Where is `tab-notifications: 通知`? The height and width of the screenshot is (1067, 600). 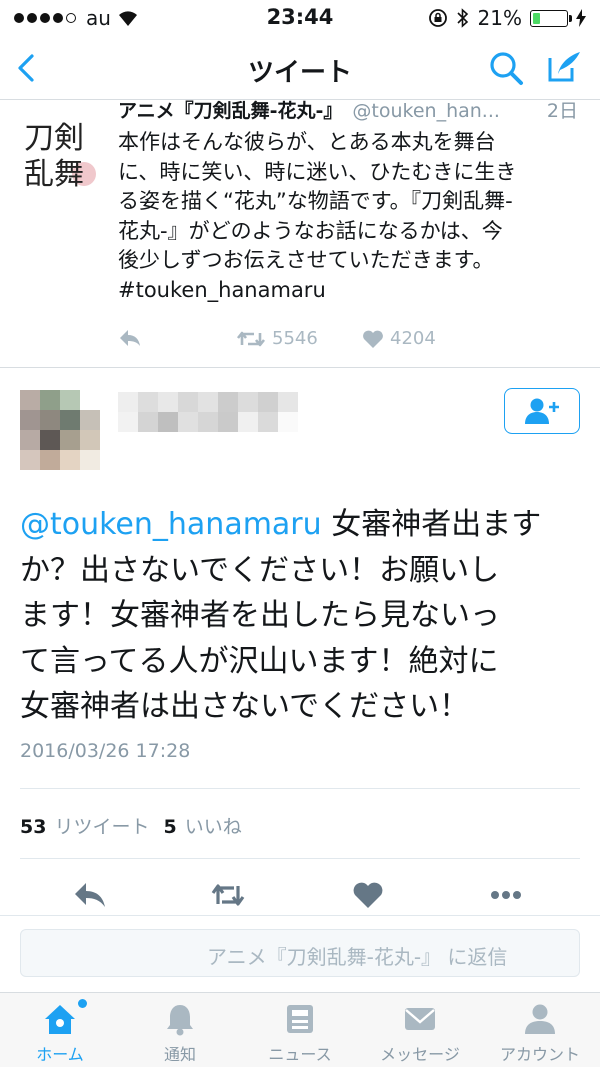
tab-notifications: 通知 is located at coordinates (180, 1030).